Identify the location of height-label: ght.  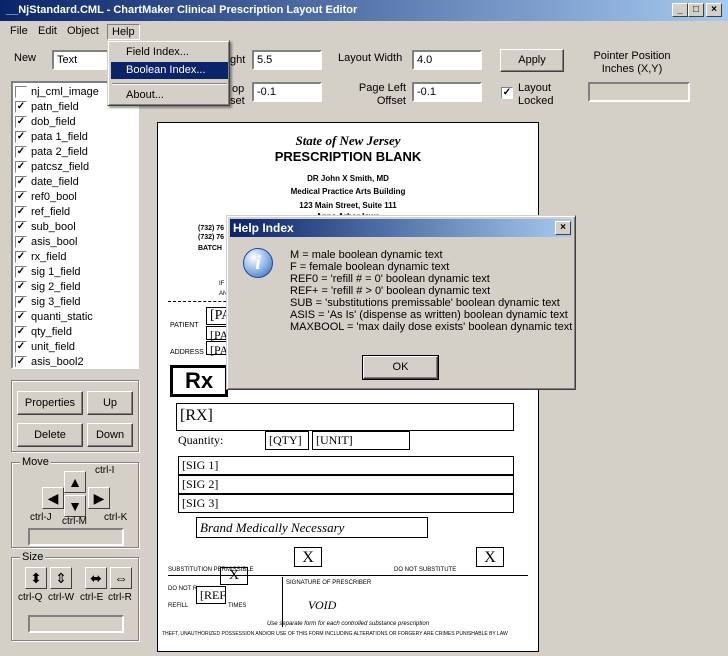
(238, 60).